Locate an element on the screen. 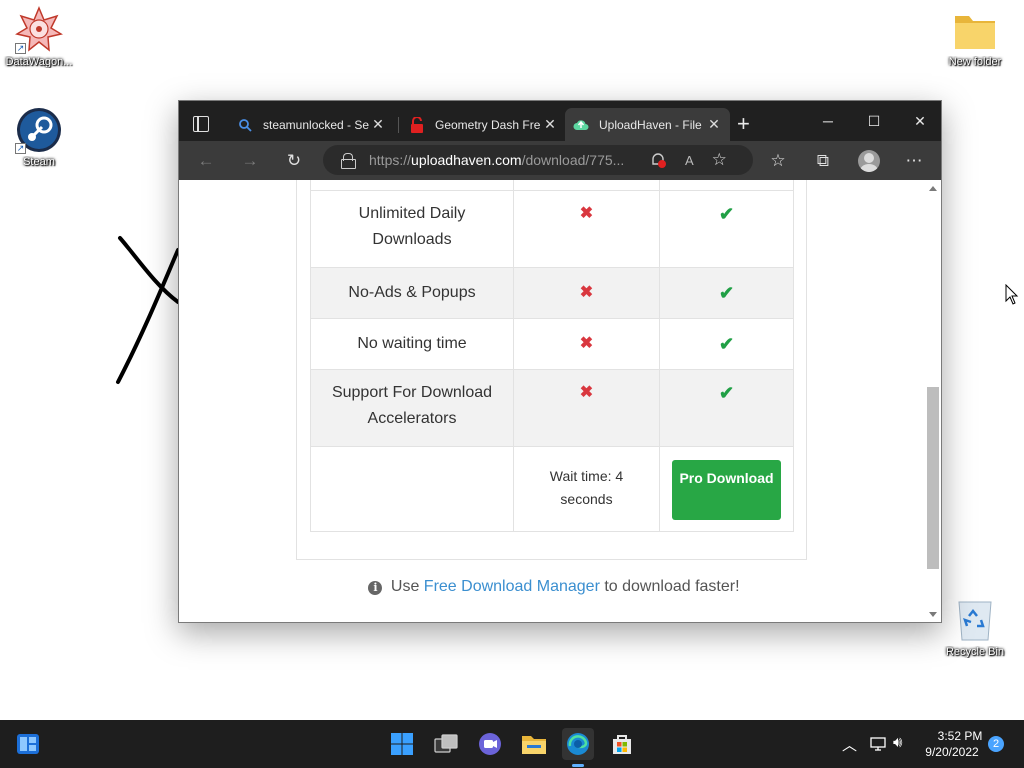 The height and width of the screenshot is (768, 1024). tab-uploadhaven: UploadHaven - File ✕ is located at coordinates (647, 124).